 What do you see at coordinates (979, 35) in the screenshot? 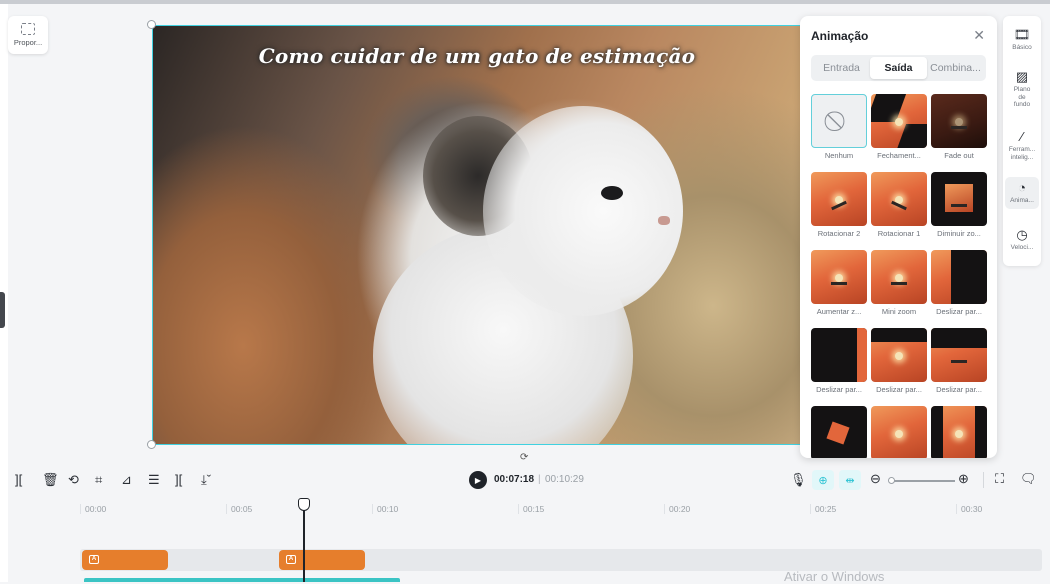
I see `close-icon: ✕` at bounding box center [979, 35].